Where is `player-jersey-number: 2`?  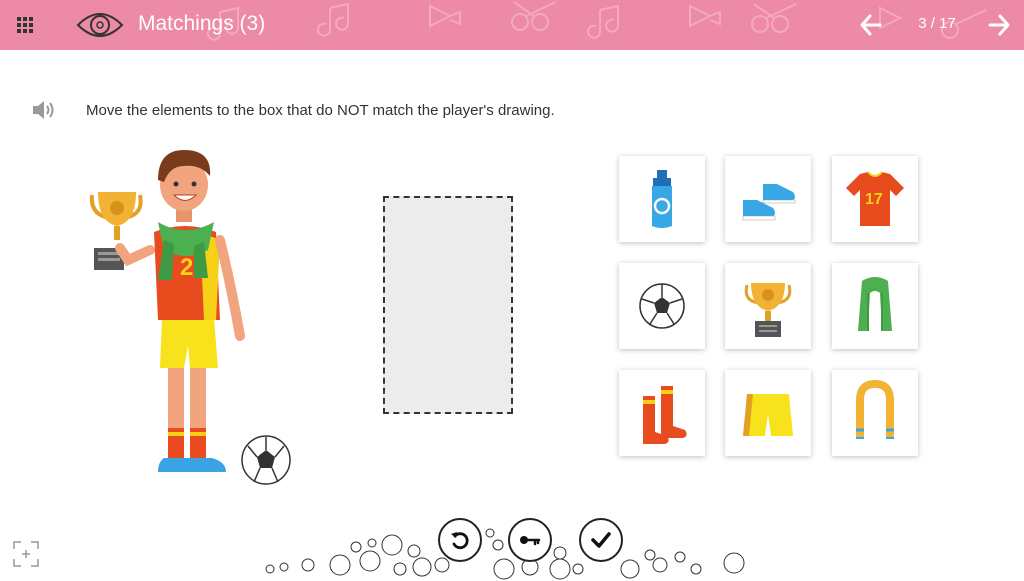 player-jersey-number: 2 is located at coordinates (186, 267).